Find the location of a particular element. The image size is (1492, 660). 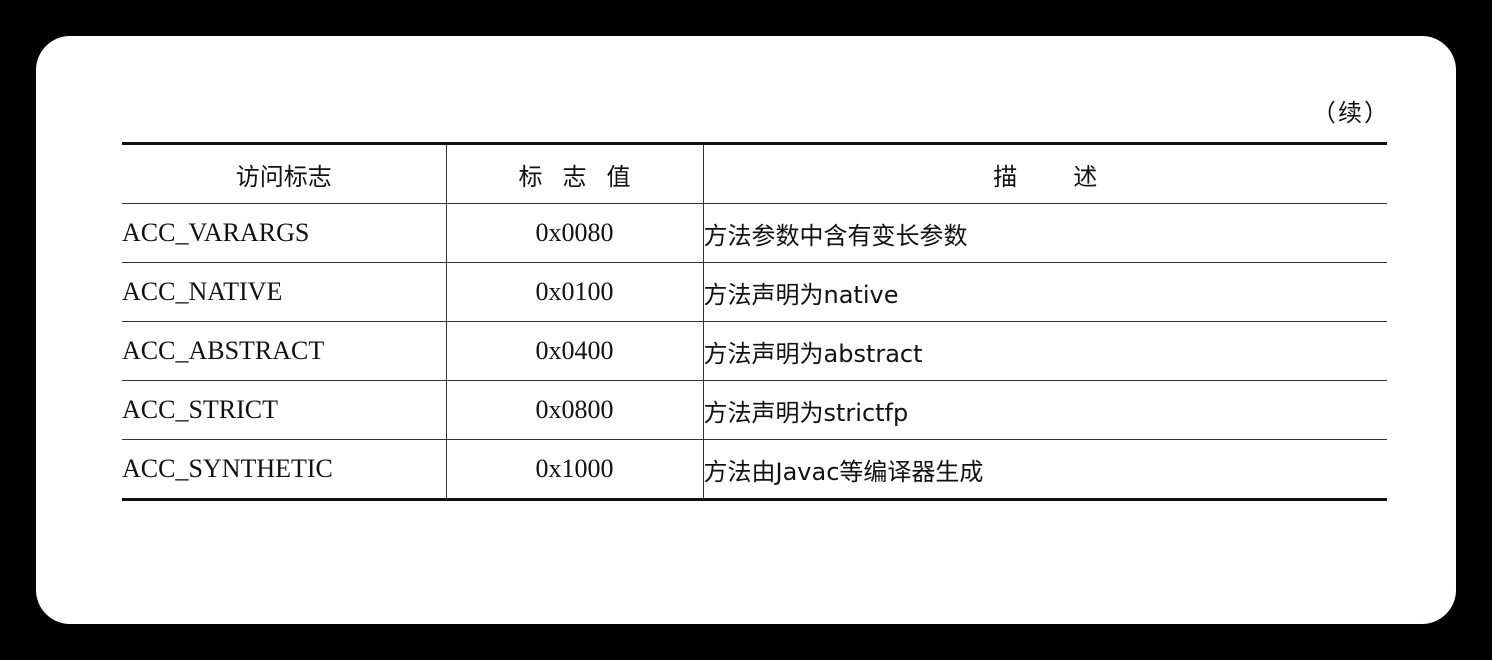

header-description: 描述 is located at coordinates (1044, 173).